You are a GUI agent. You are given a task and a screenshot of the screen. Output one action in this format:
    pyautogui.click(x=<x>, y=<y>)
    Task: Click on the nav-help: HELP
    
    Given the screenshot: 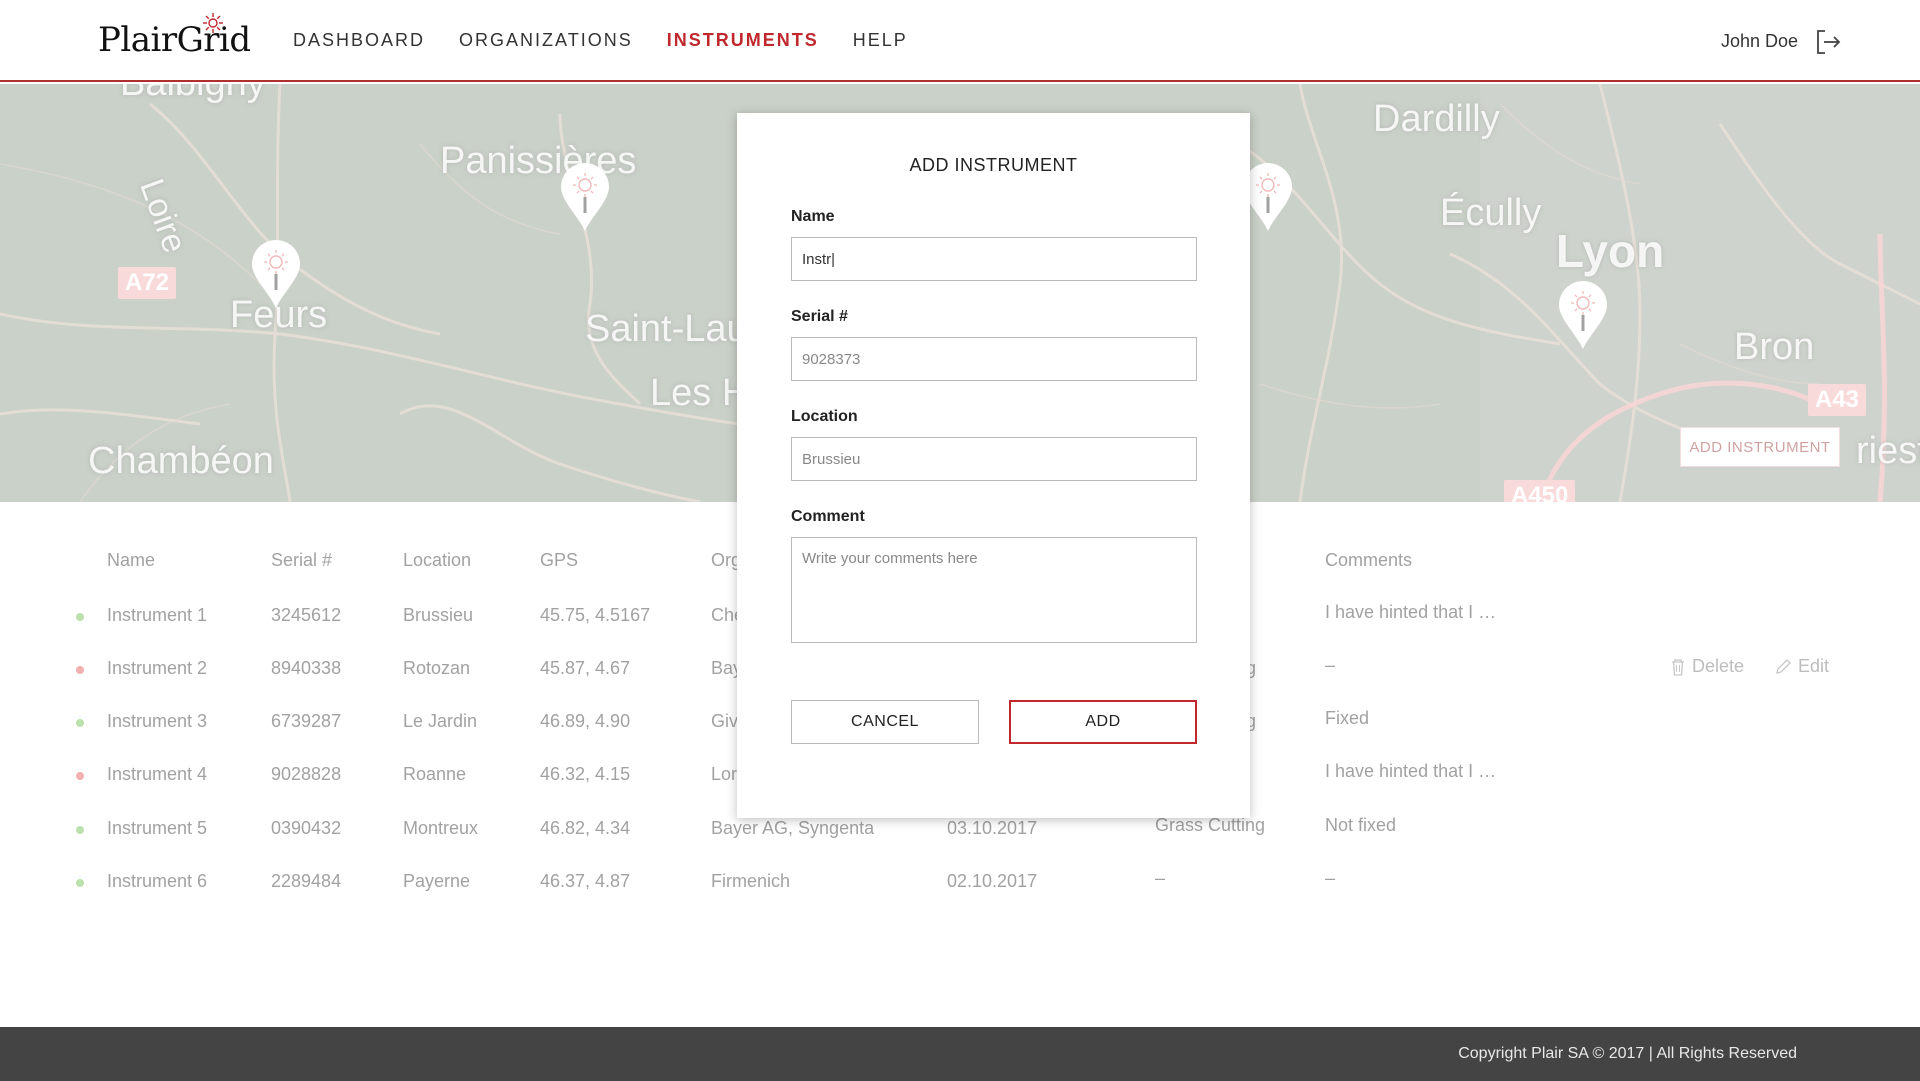 What is the action you would take?
    pyautogui.click(x=880, y=40)
    